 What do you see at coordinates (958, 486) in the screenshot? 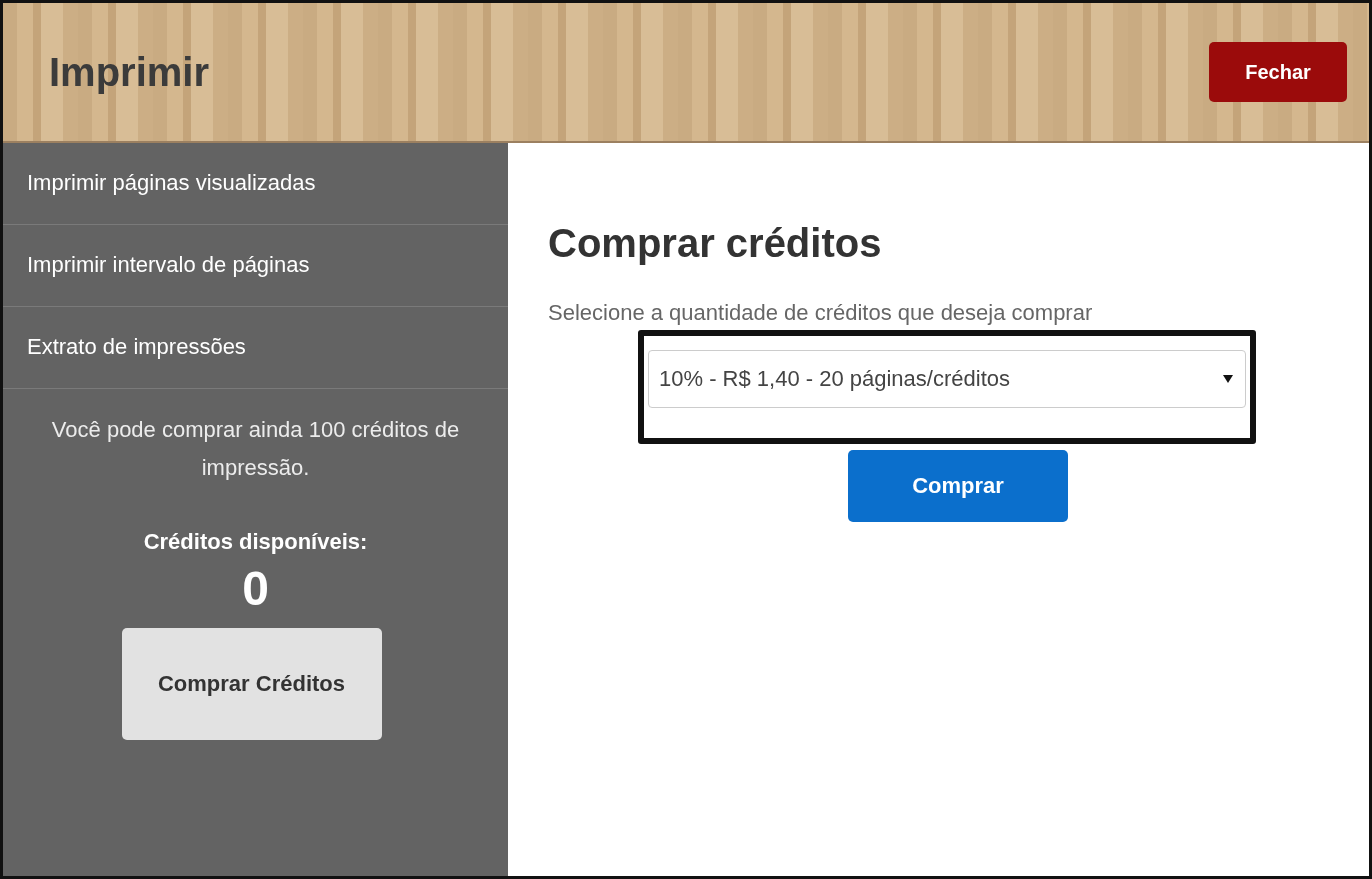
I see `buy-button: Comprar` at bounding box center [958, 486].